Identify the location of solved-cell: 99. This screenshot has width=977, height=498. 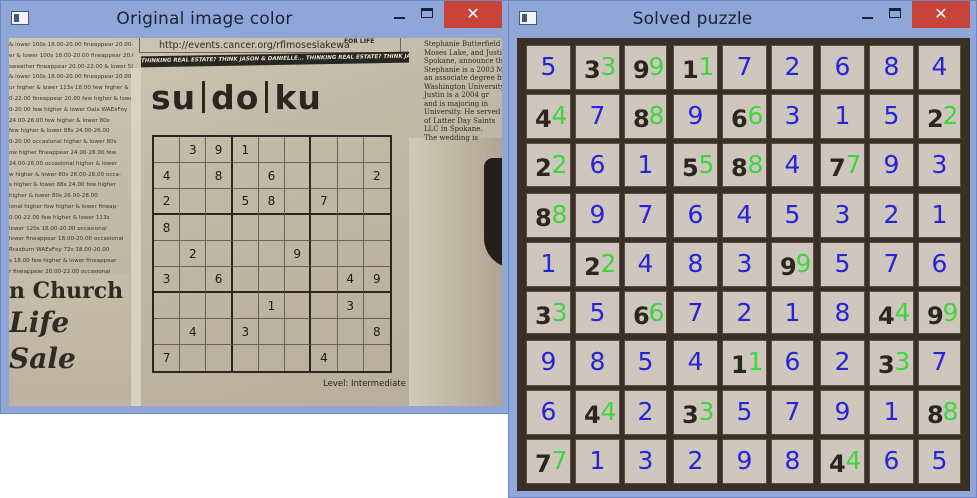
(792, 264).